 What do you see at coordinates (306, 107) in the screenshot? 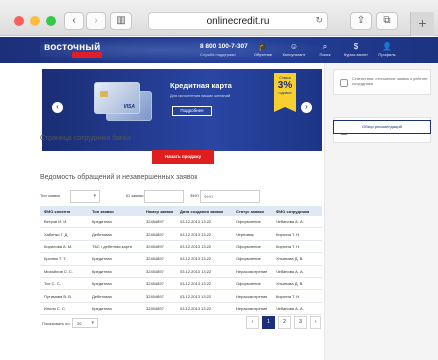
I see `carousel-next-button: ›` at bounding box center [306, 107].